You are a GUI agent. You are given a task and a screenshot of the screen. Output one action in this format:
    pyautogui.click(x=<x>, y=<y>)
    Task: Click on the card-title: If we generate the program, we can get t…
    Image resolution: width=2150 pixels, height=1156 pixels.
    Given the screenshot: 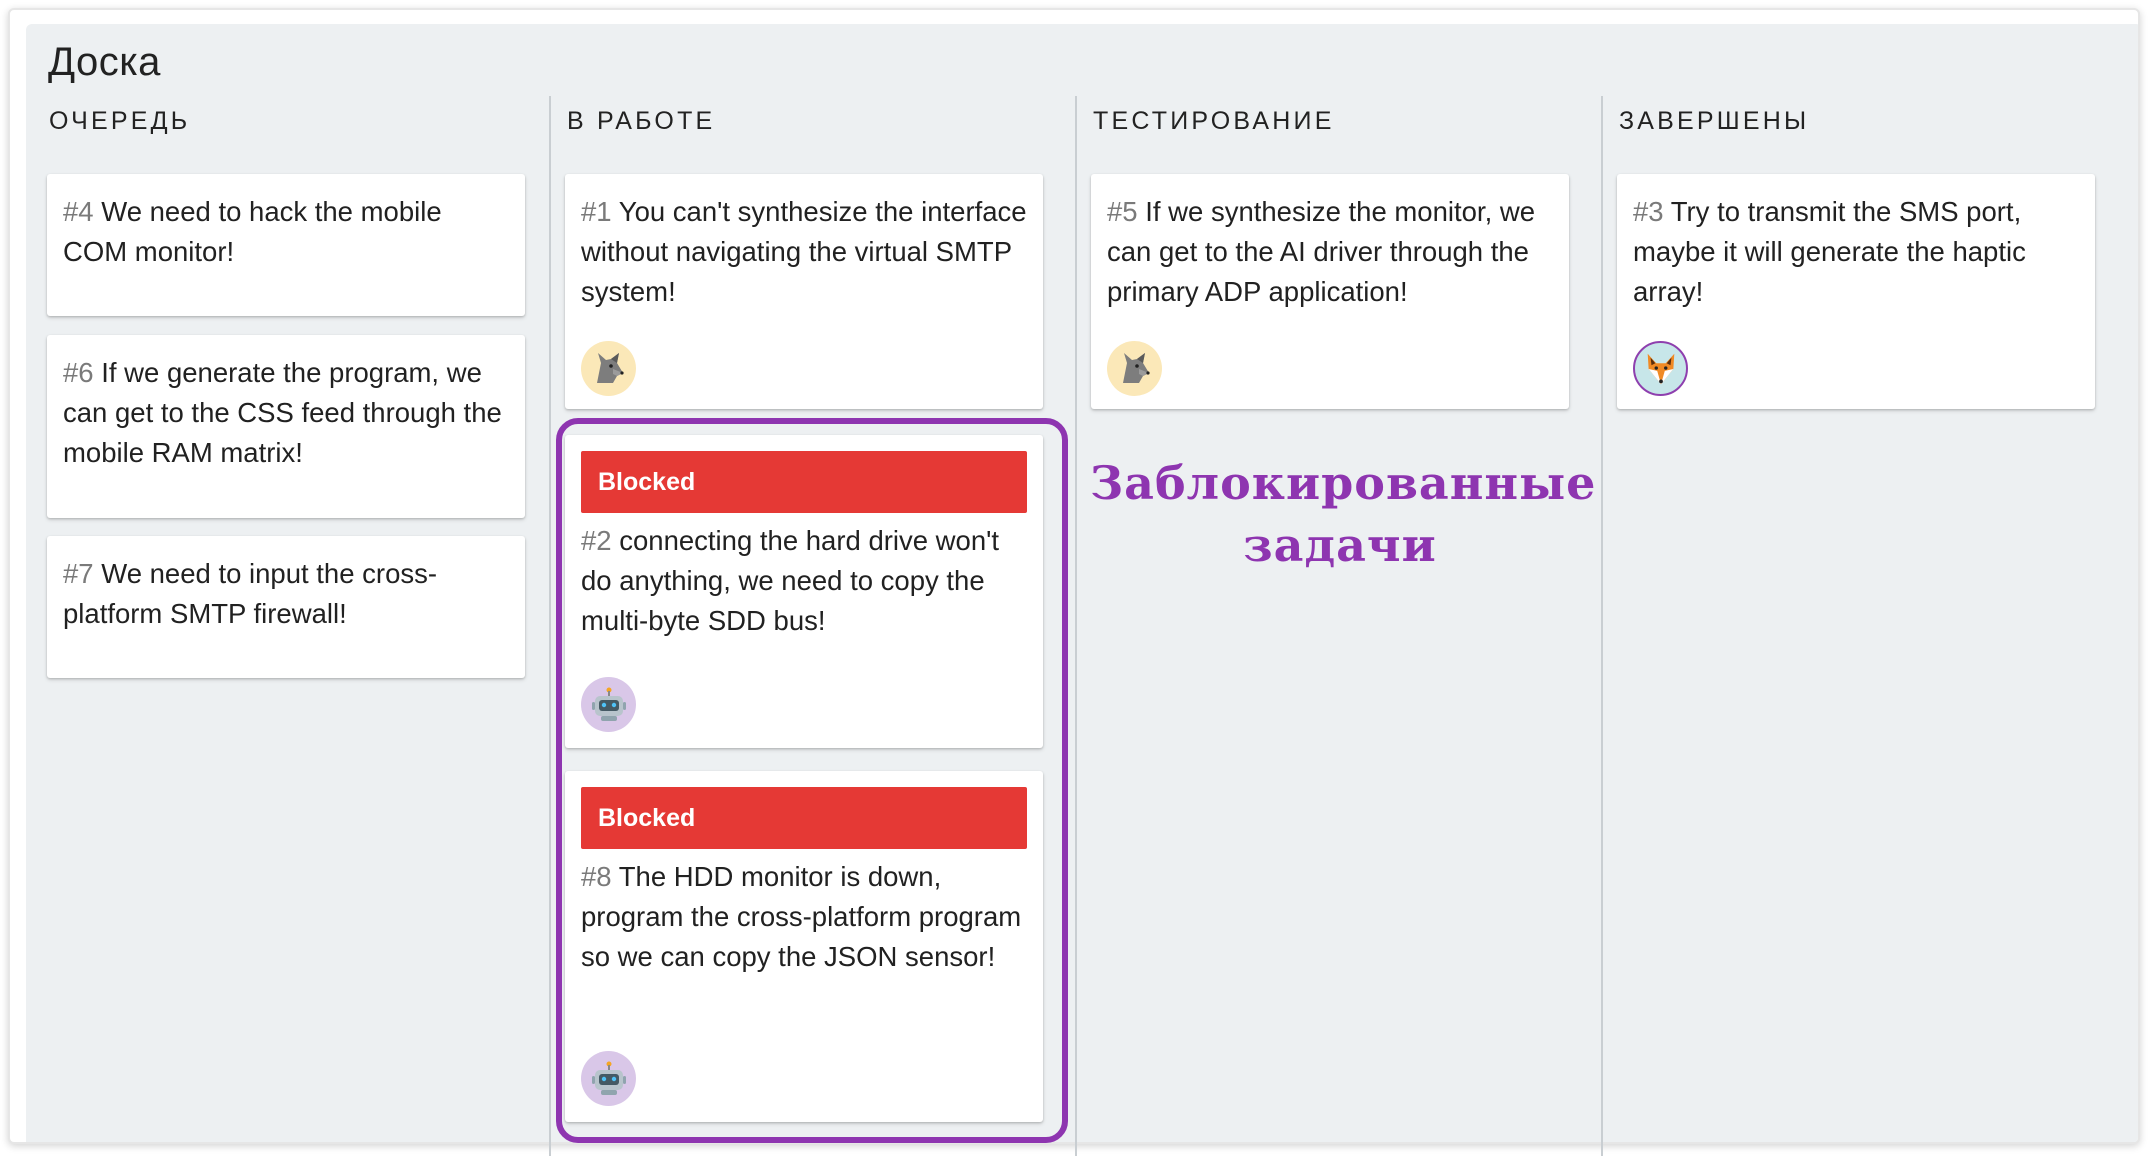 What is the action you would take?
    pyautogui.click(x=282, y=412)
    